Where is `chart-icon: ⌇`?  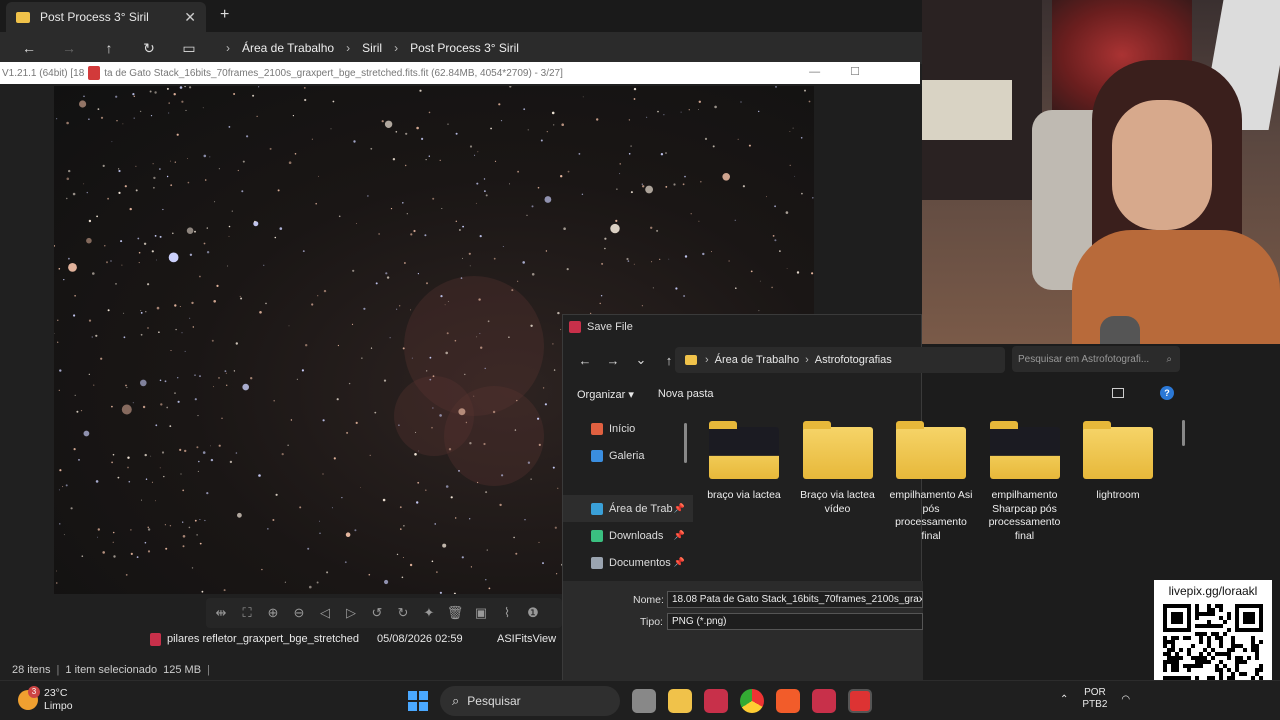 chart-icon: ⌇ is located at coordinates (507, 613).